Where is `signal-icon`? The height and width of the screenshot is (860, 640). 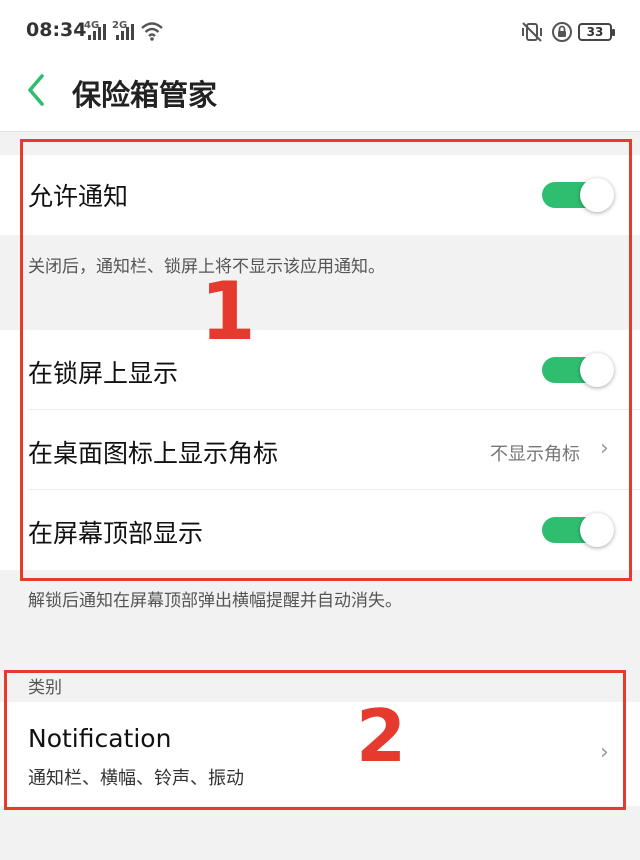
signal-icon is located at coordinates (97, 32).